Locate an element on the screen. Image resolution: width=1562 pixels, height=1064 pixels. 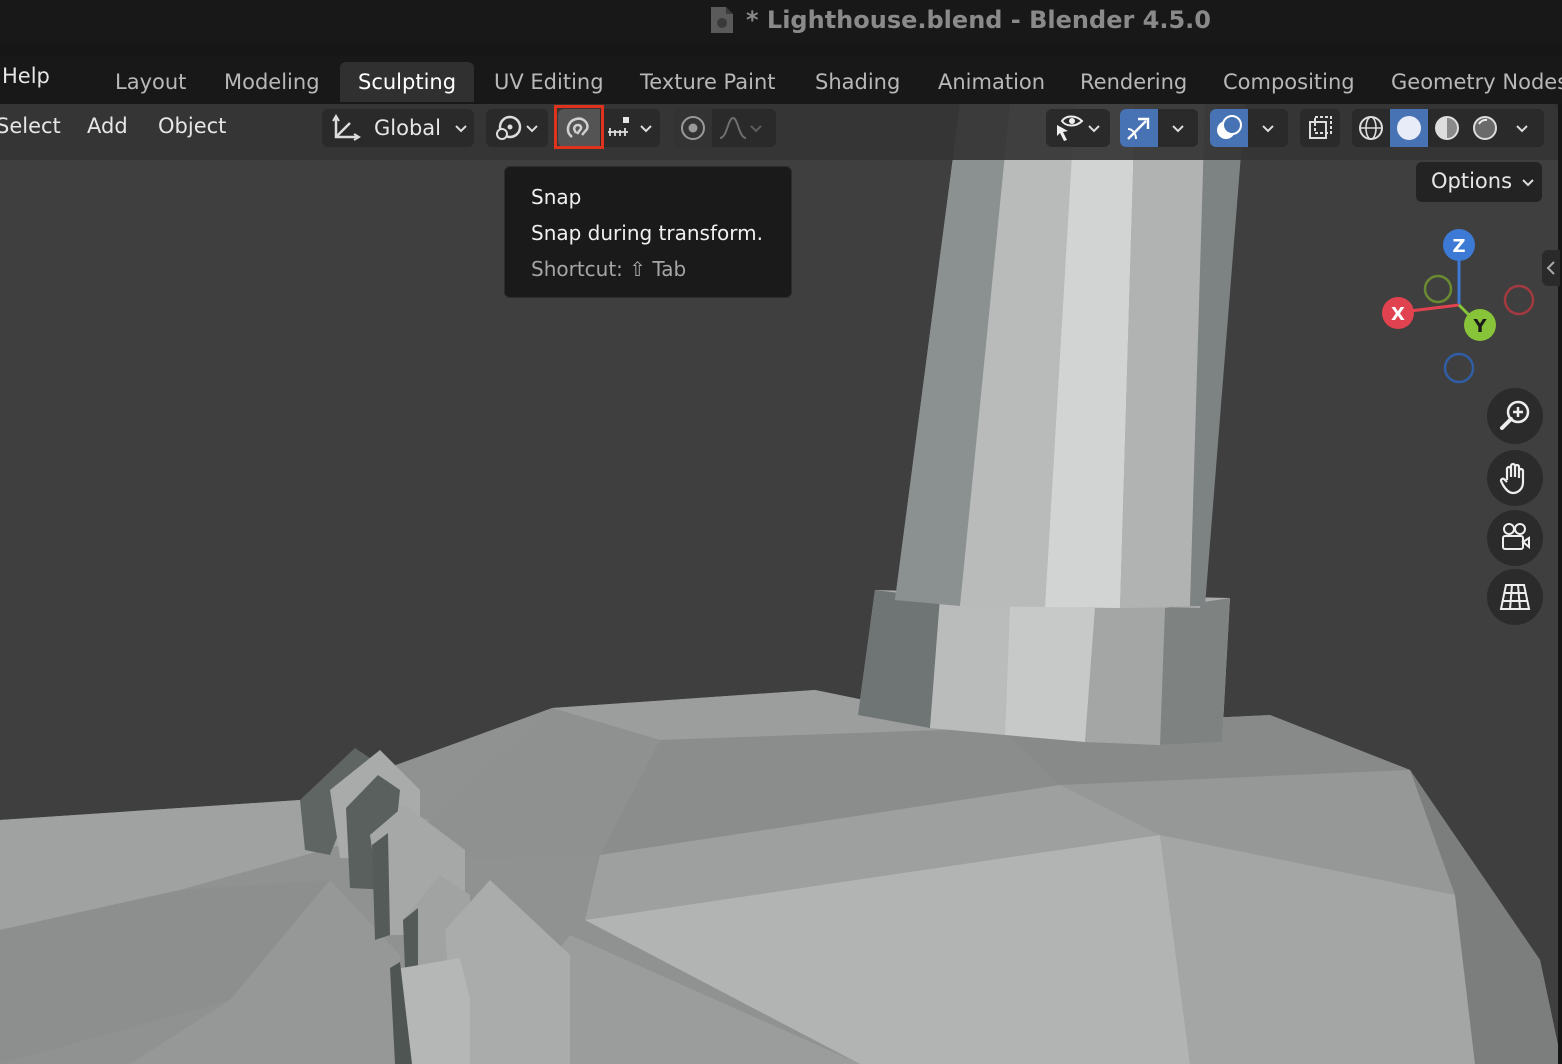
gizmo-toggle-button is located at coordinates (1139, 128).